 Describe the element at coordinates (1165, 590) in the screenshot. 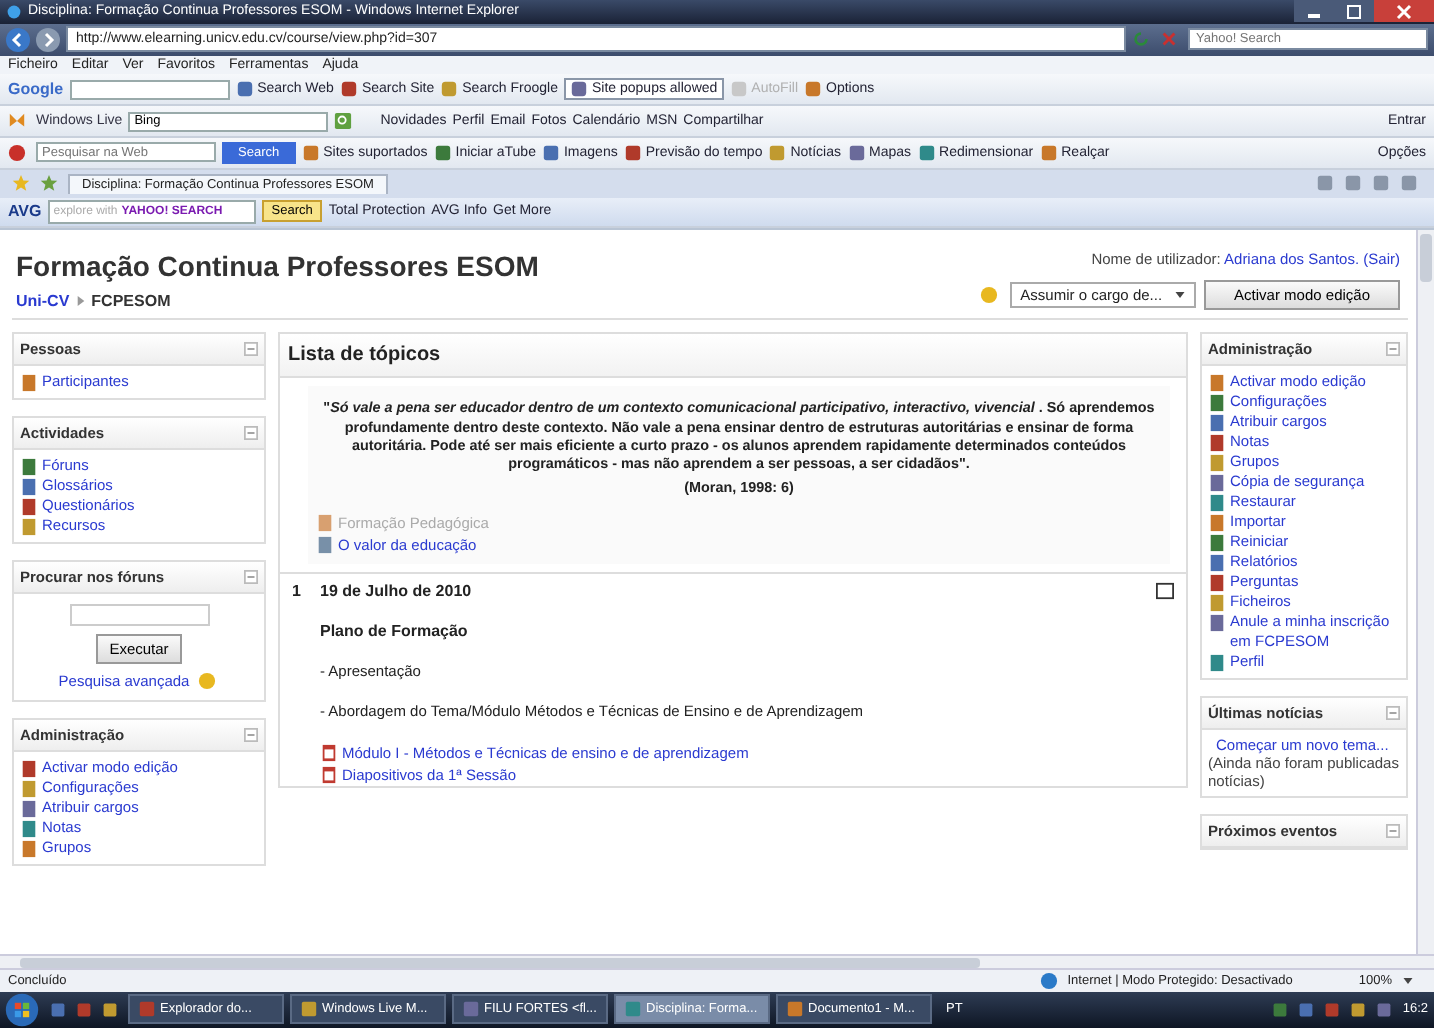

I see `show-one-icon` at that location.